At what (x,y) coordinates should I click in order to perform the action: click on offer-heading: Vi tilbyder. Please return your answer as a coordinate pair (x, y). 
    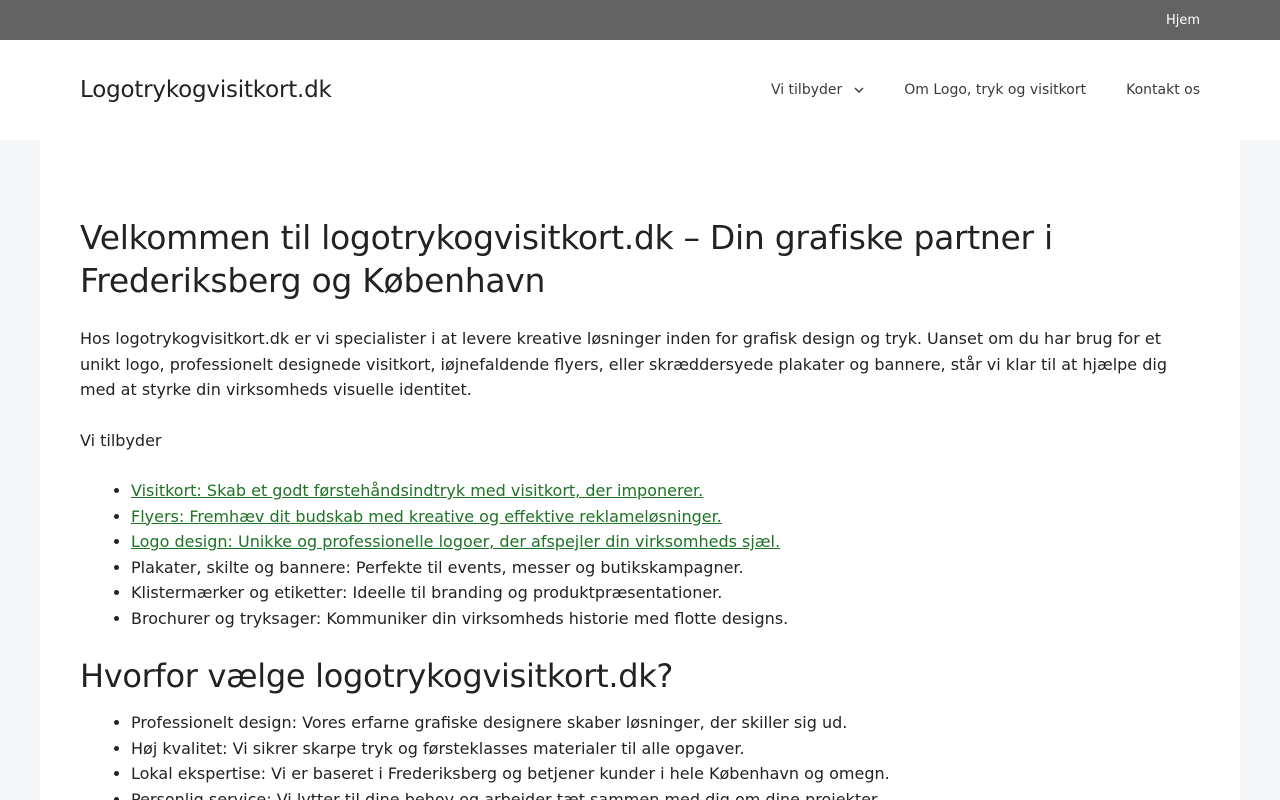
    Looking at the image, I should click on (121, 440).